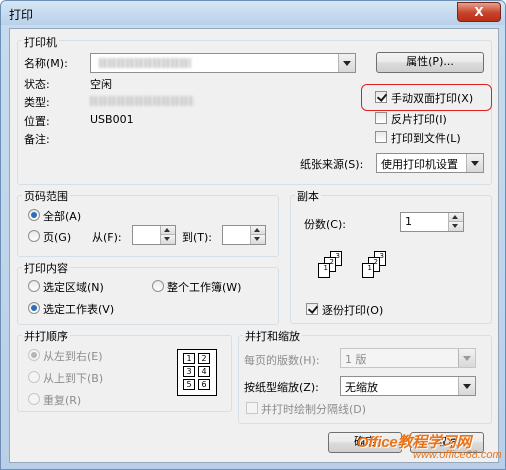 The width and height of the screenshot is (506, 470). Describe the element at coordinates (408, 386) in the screenshot. I see `scale-to-paper-select: 无缩放` at that location.